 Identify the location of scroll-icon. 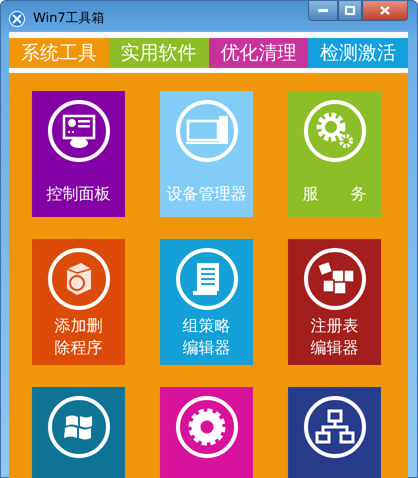
(206, 279).